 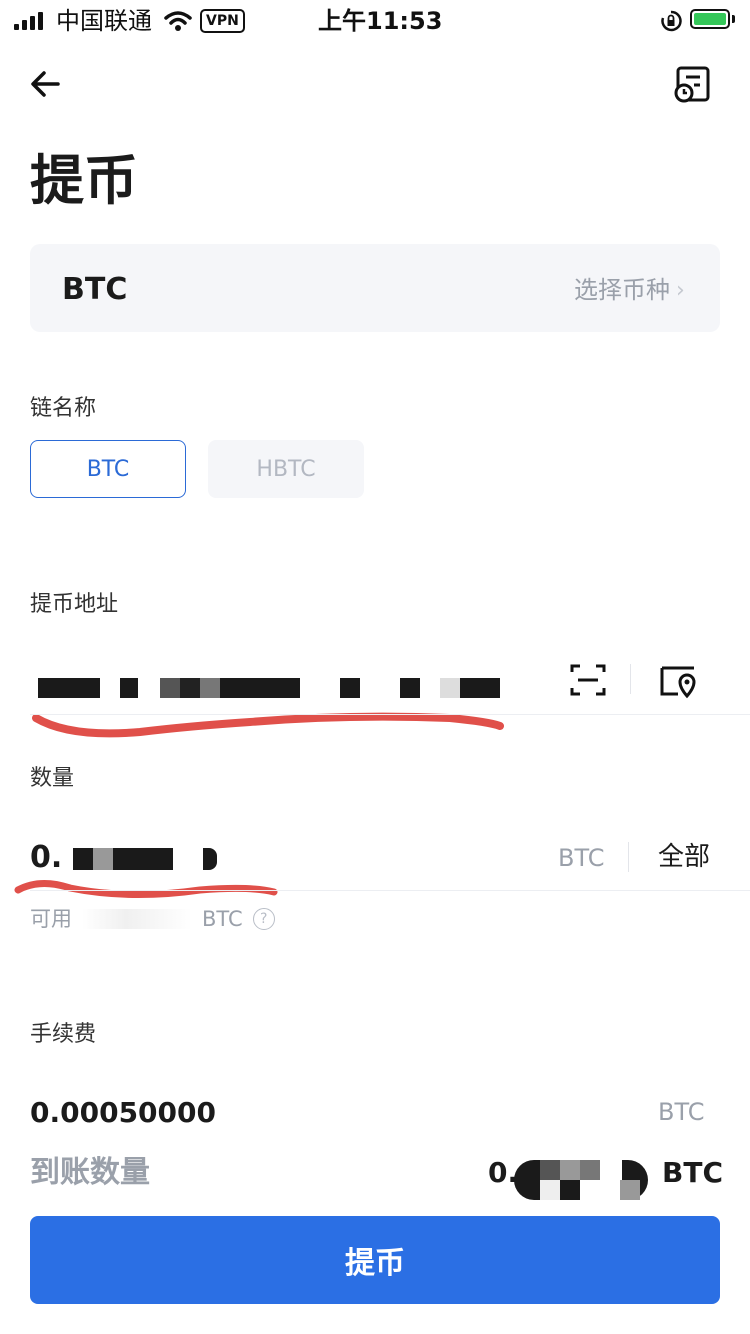 I want to click on amount-underline, so click(x=390, y=890).